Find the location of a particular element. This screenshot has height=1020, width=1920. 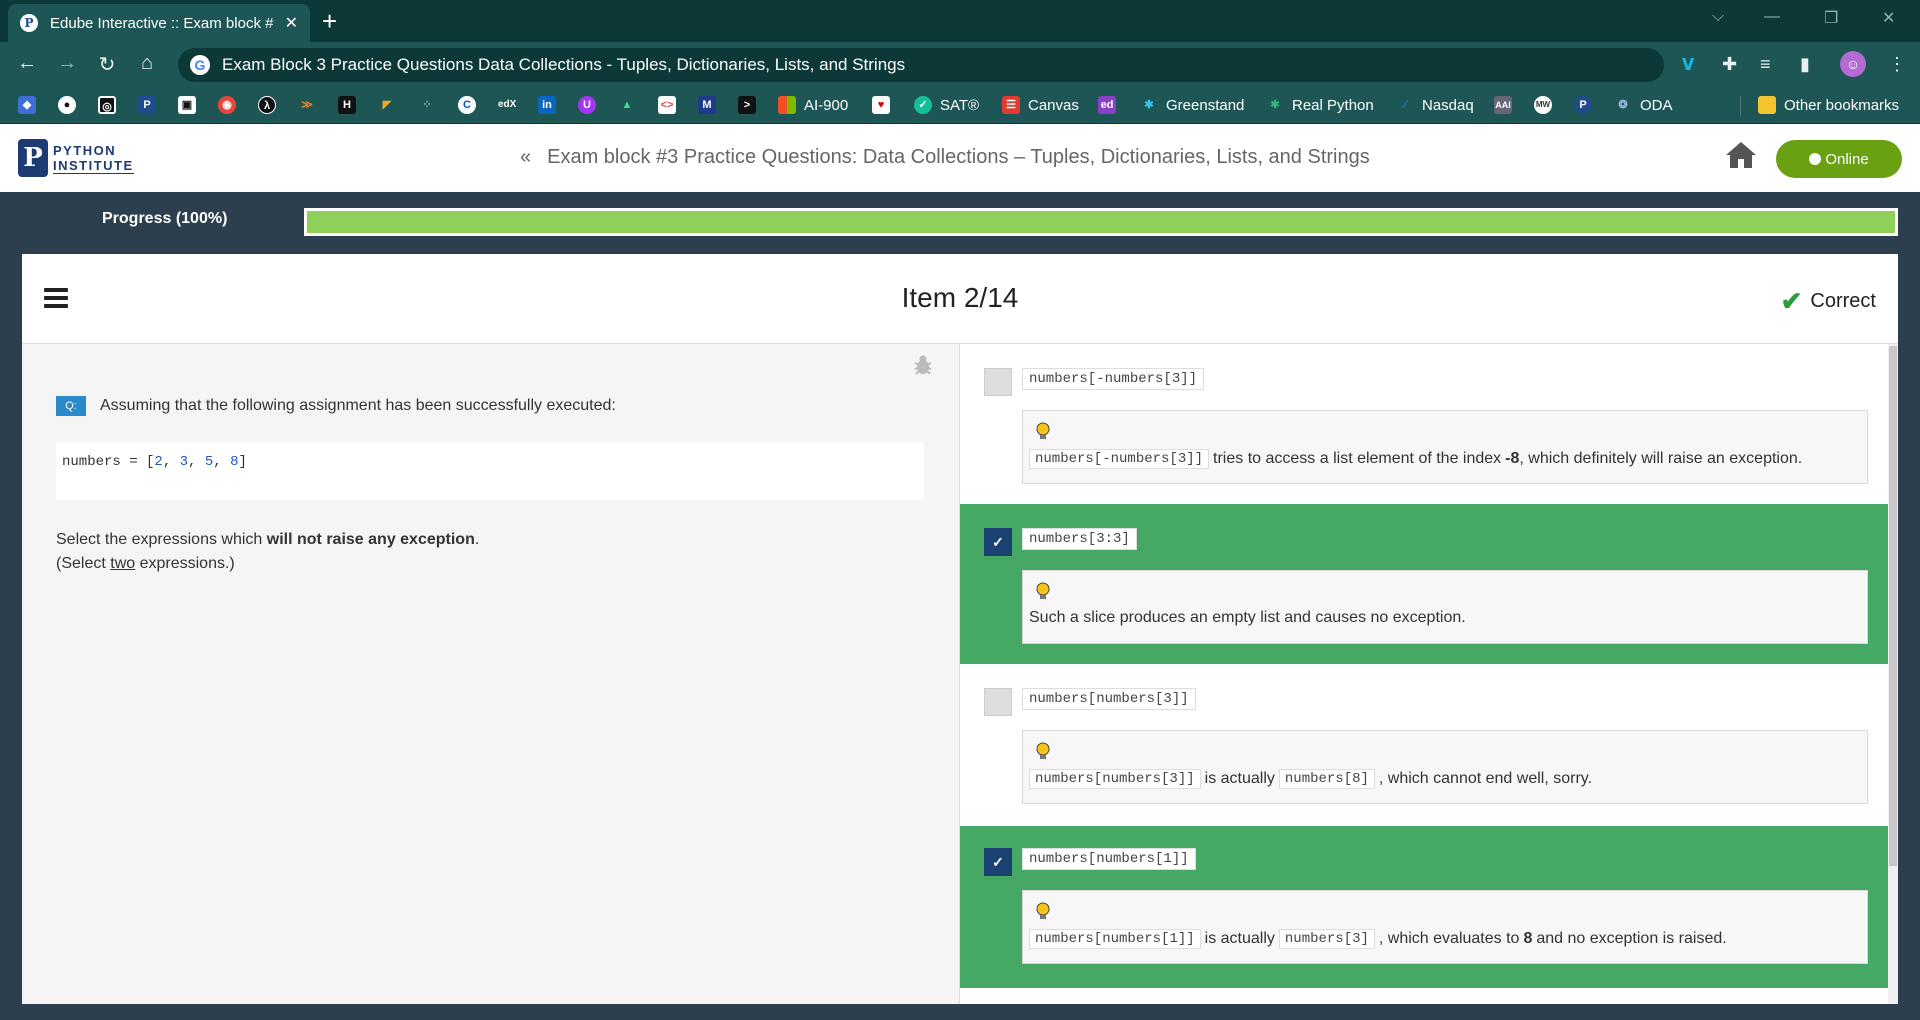

bookmark-chrome-icon: ◉ is located at coordinates (227, 105).